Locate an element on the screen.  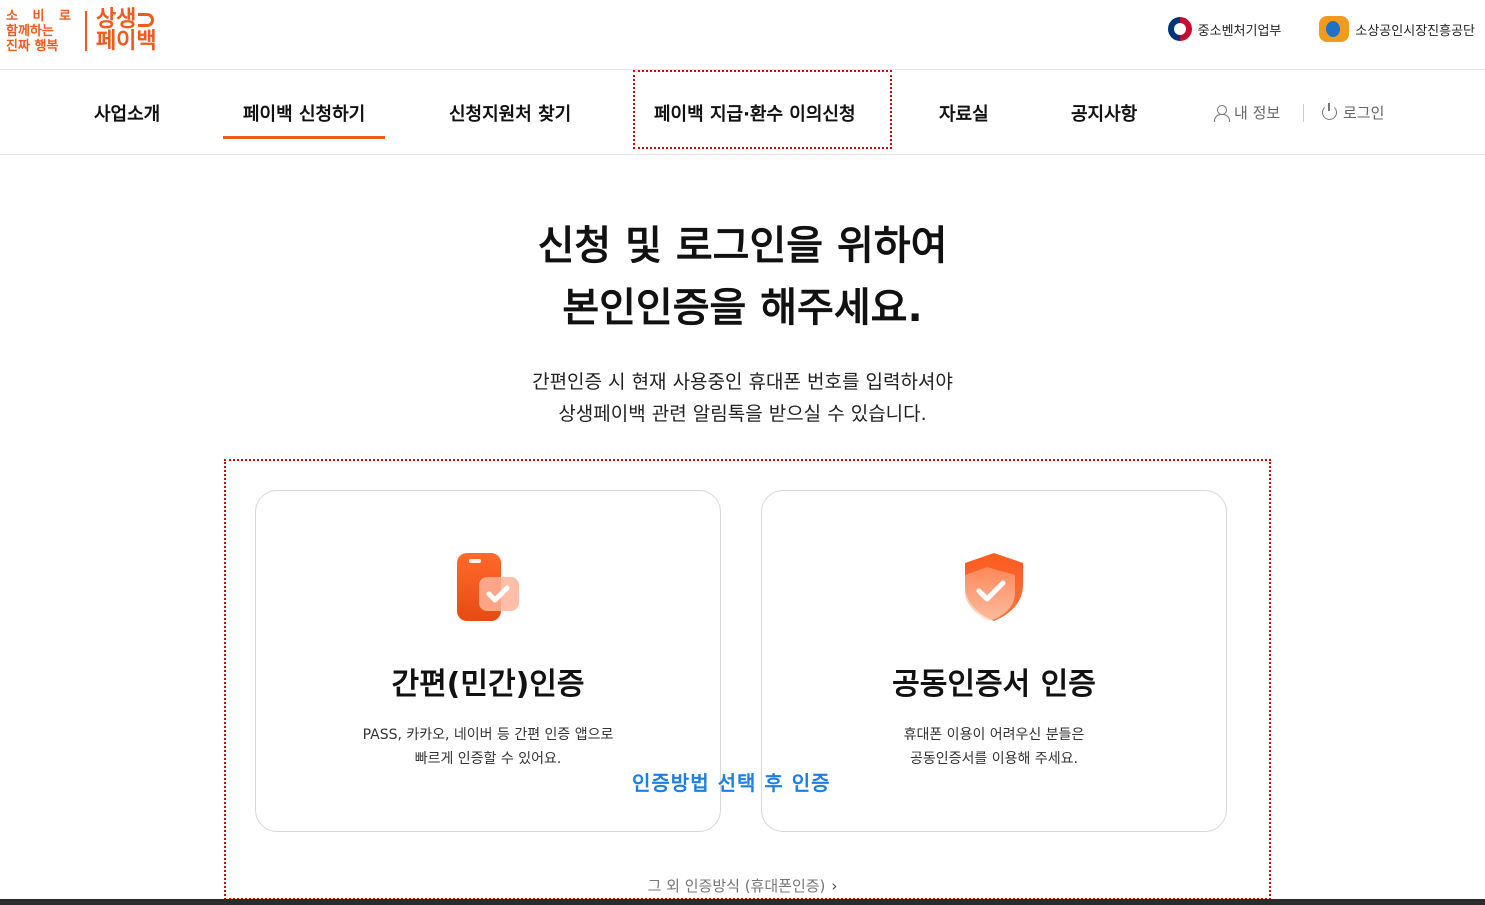
logo-brand-bottom: 페이백 is located at coordinates (126, 41).